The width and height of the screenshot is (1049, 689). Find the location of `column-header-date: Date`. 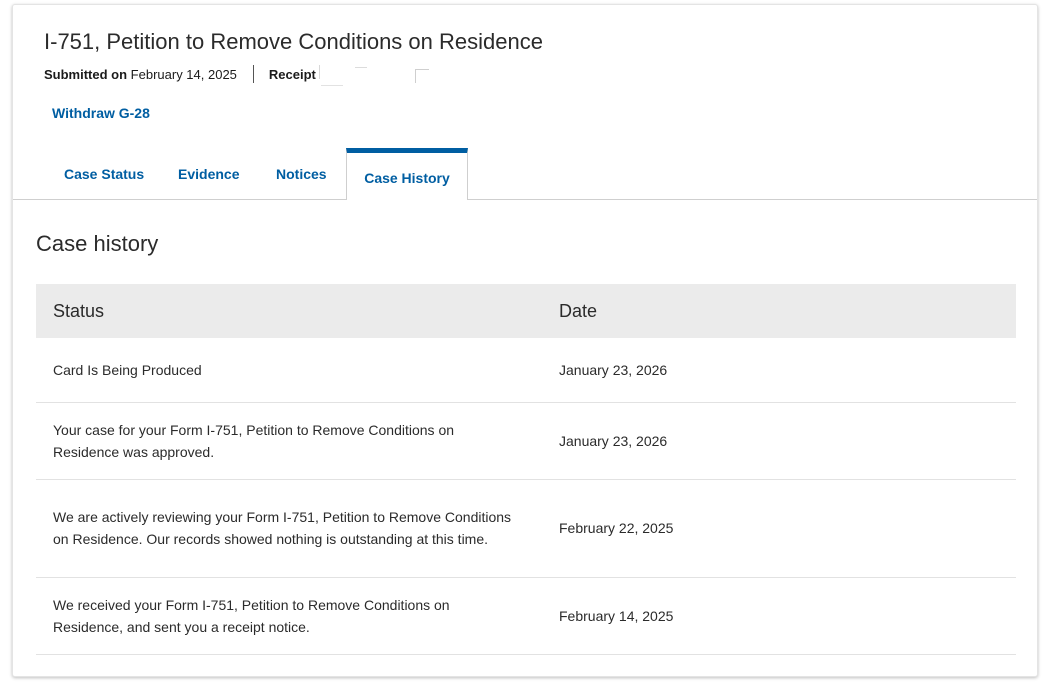

column-header-date: Date is located at coordinates (578, 310).